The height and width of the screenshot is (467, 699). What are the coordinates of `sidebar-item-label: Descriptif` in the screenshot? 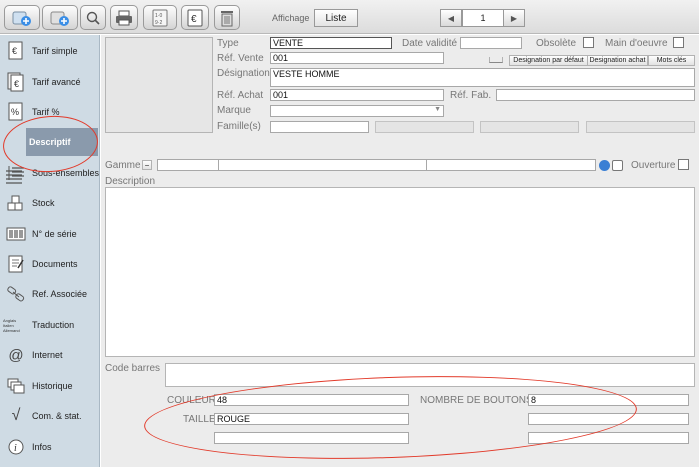 It's located at (50, 142).